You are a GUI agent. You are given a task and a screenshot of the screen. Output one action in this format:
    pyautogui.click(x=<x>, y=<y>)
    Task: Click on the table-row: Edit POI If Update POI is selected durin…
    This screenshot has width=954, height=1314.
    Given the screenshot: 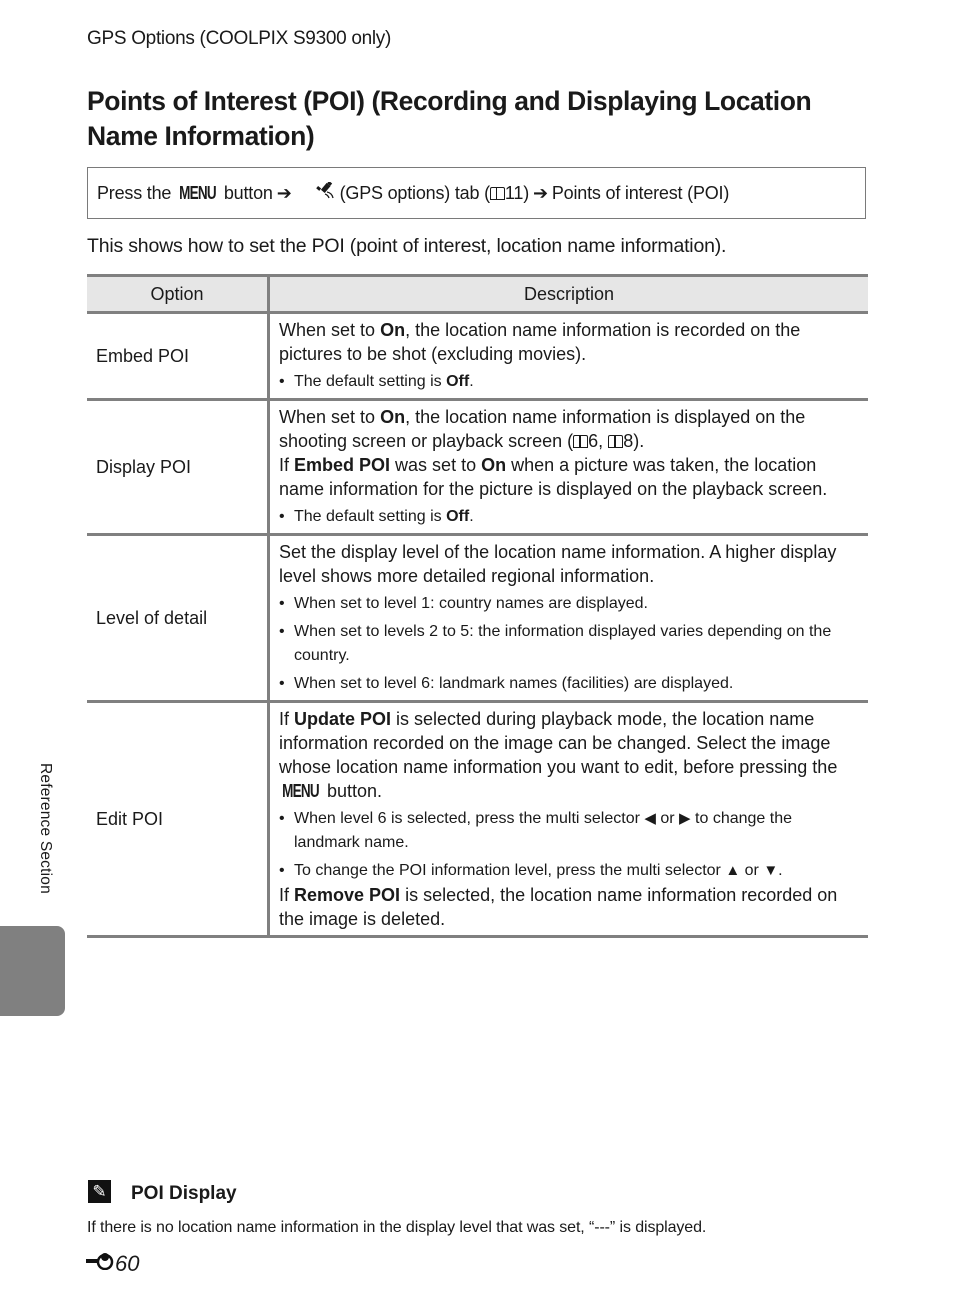 What is the action you would take?
    pyautogui.click(x=477, y=819)
    